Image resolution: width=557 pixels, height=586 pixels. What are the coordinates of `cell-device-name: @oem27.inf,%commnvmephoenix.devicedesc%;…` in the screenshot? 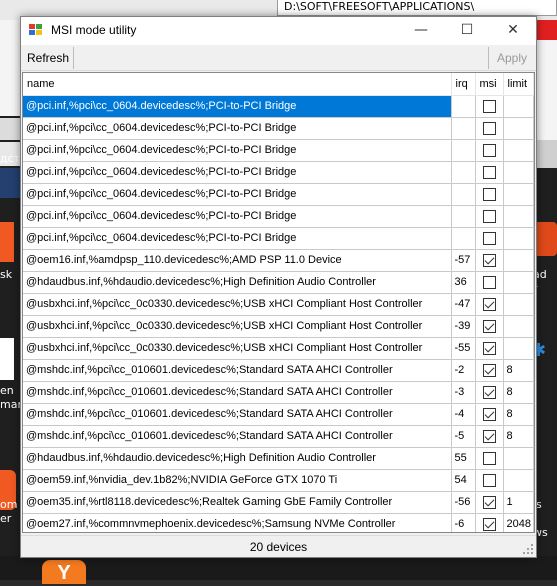 It's located at (237, 522).